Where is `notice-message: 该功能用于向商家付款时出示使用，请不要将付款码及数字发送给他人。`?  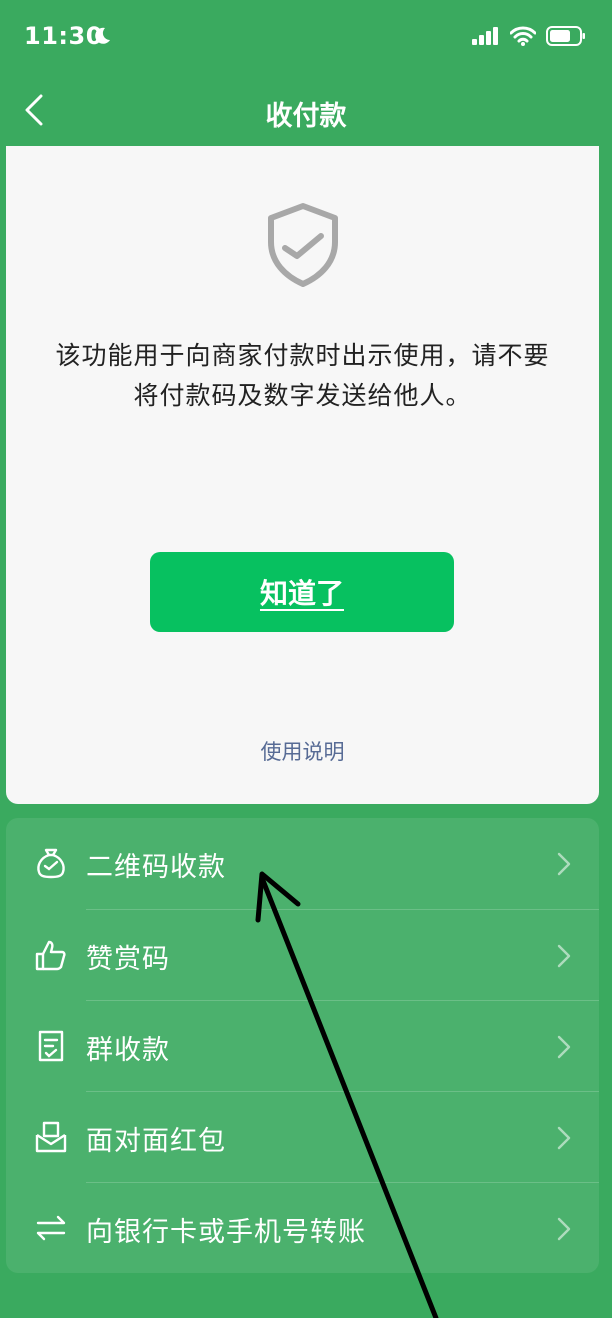 notice-message: 该功能用于向商家付款时出示使用，请不要将付款码及数字发送给他人。 is located at coordinates (302, 375).